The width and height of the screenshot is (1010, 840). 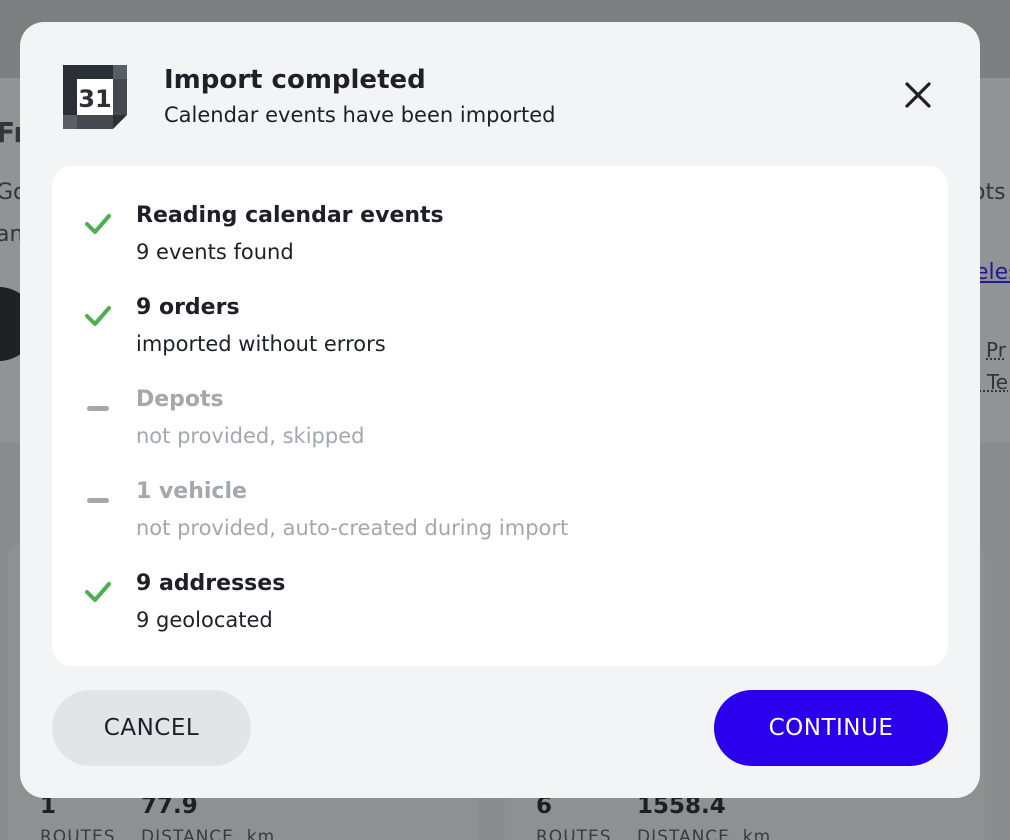 I want to click on close-button, so click(x=918, y=95).